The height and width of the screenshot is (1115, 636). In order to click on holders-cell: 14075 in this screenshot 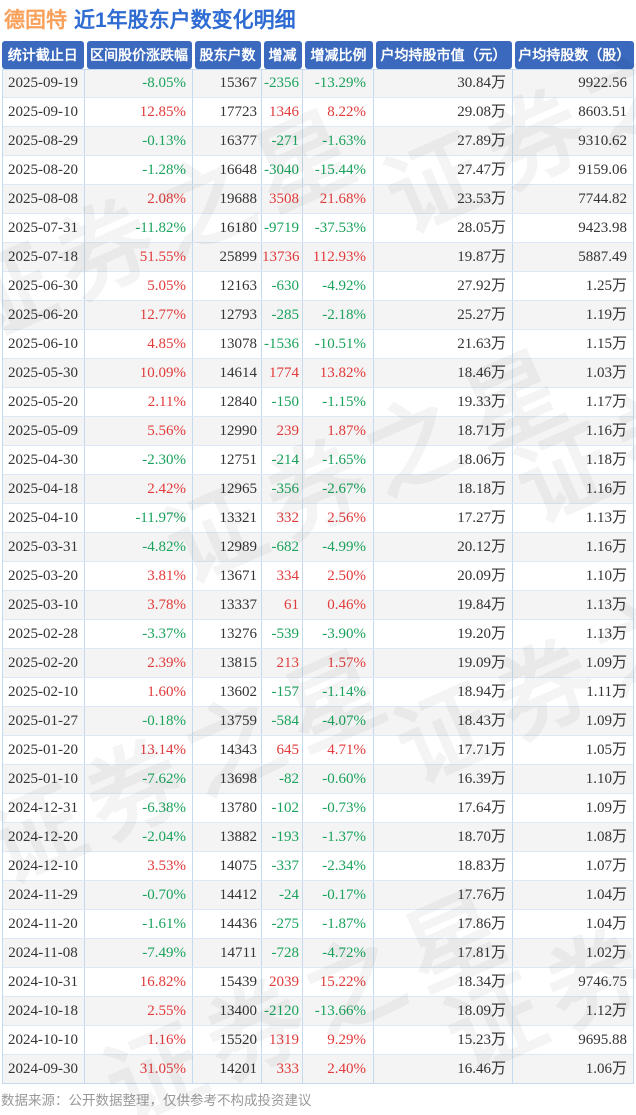, I will do `click(227, 866)`.